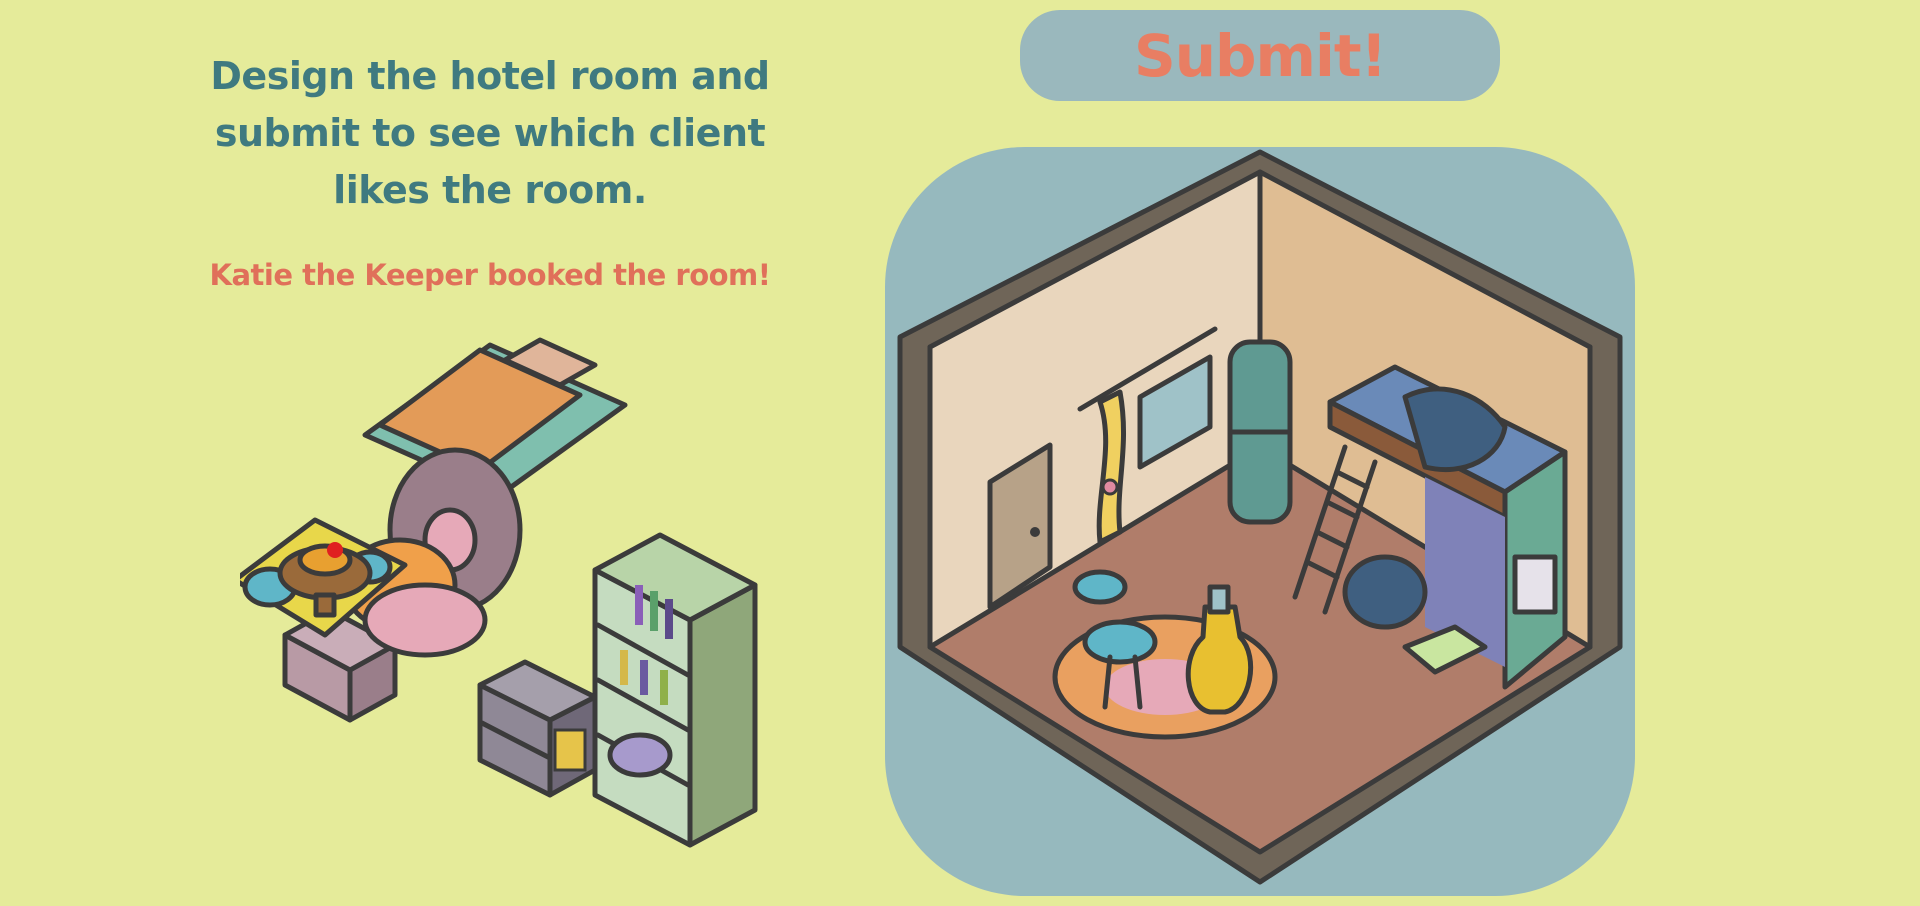  I want to click on curtain, so click(1111, 467).